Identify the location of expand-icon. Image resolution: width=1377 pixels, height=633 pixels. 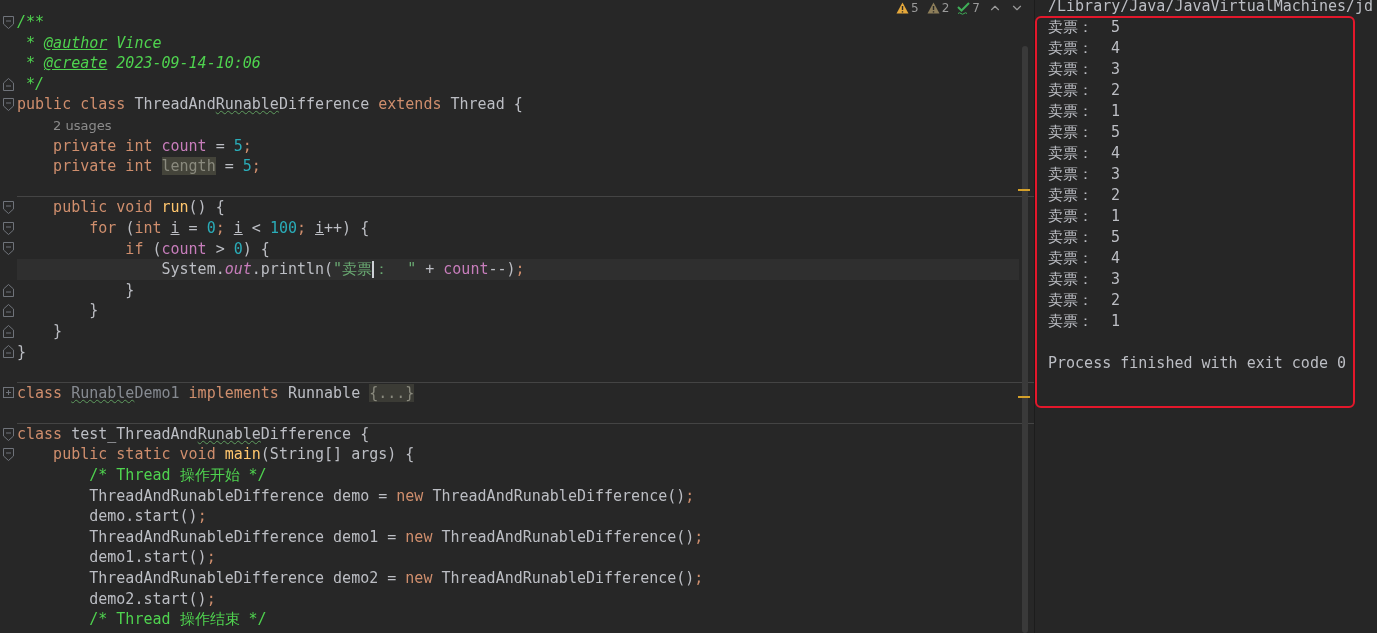
(8, 393).